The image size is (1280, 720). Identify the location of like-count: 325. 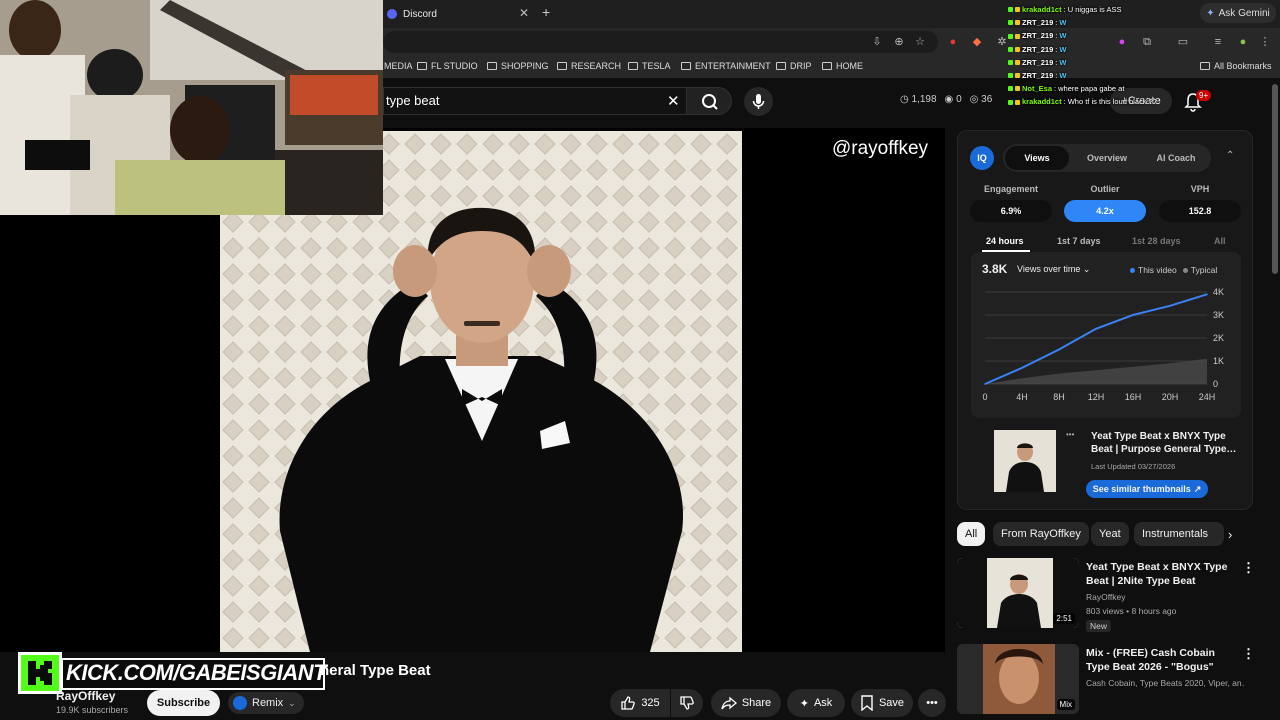
(650, 703).